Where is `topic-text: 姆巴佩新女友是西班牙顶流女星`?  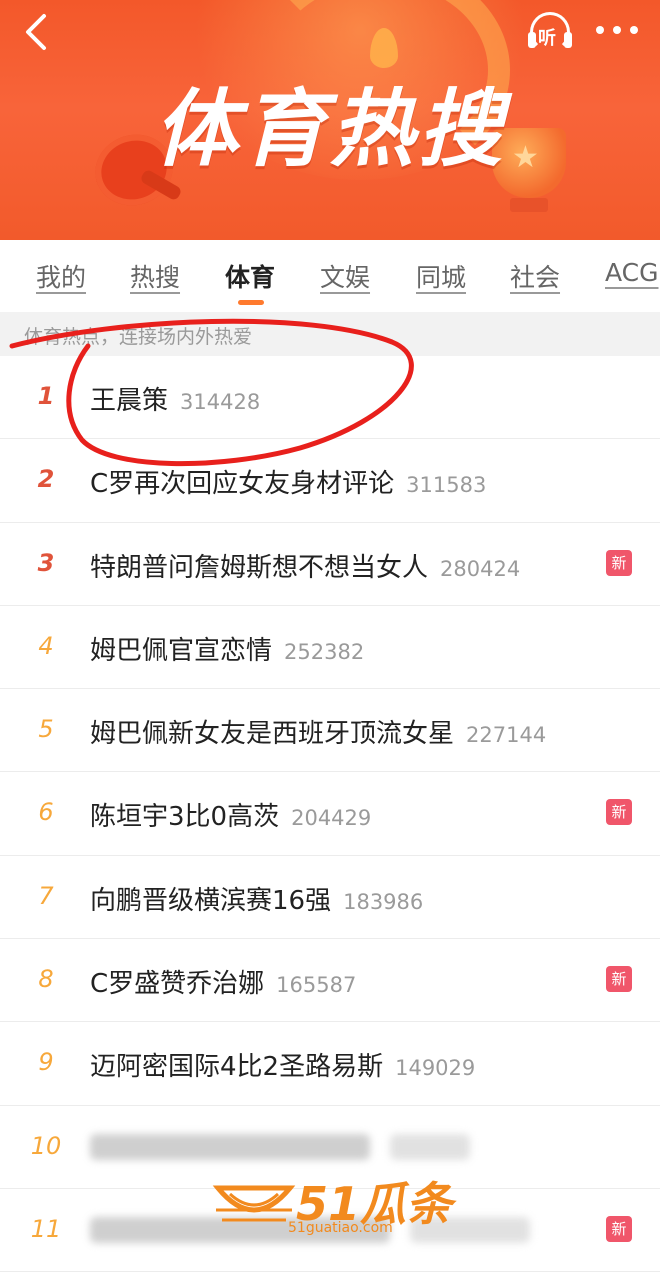
topic-text: 姆巴佩新女友是西班牙顶流女星 is located at coordinates (272, 734).